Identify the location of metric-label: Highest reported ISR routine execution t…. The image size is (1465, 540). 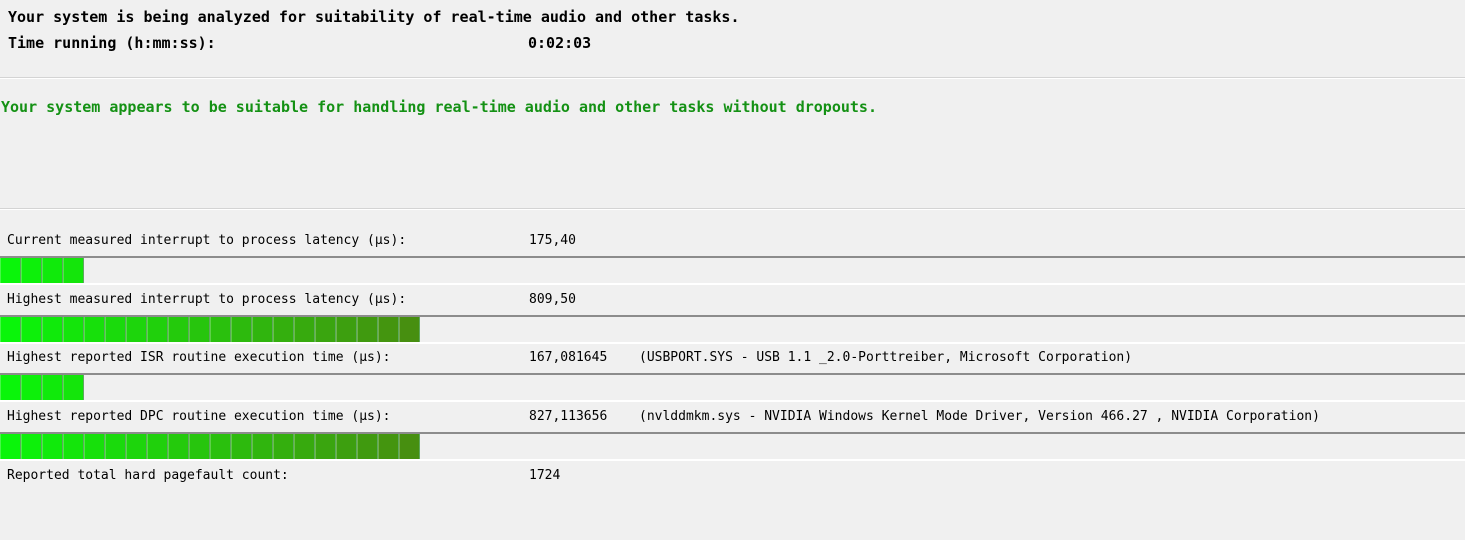
(199, 357).